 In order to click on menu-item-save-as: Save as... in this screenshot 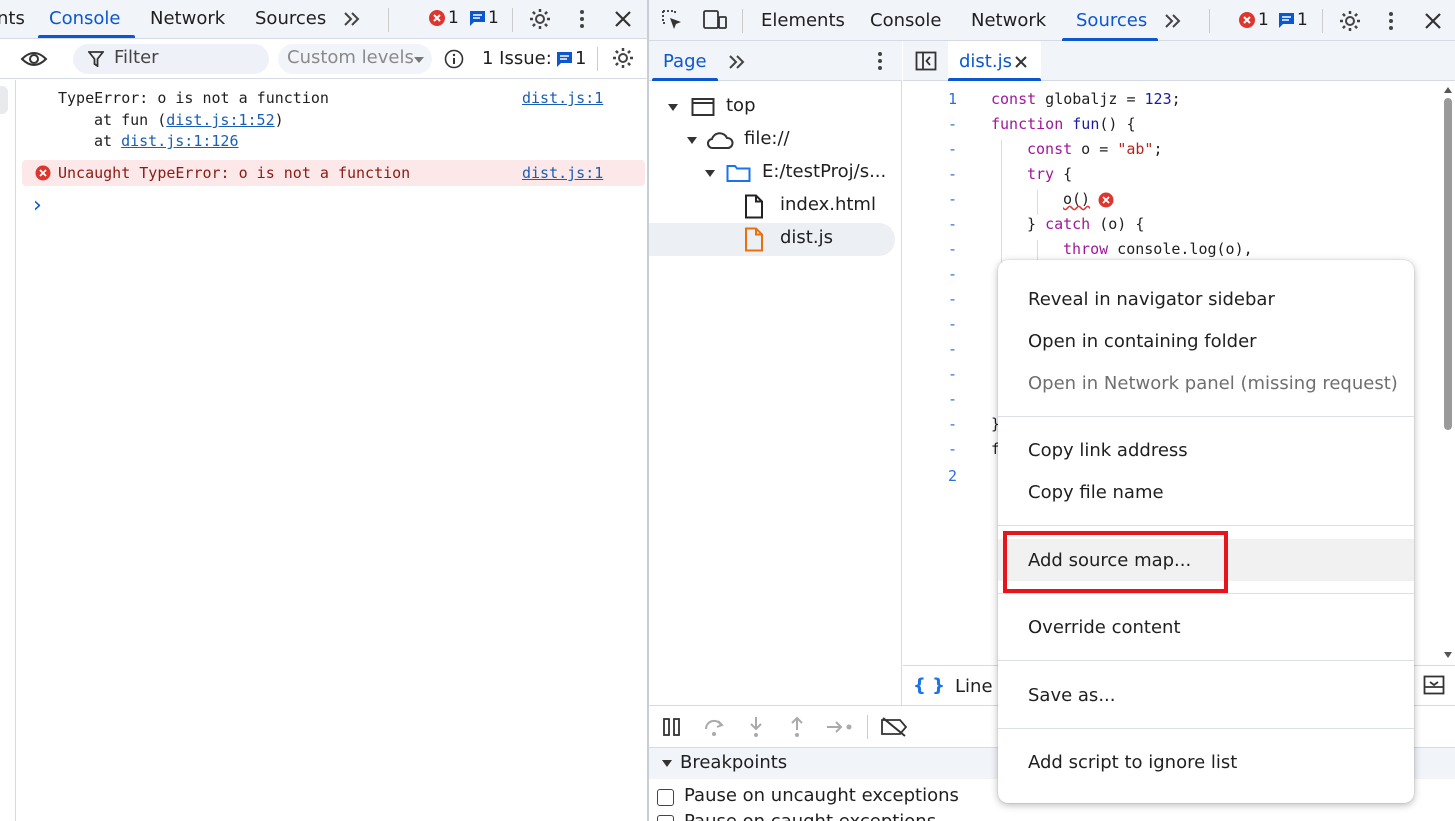, I will do `click(1071, 695)`.